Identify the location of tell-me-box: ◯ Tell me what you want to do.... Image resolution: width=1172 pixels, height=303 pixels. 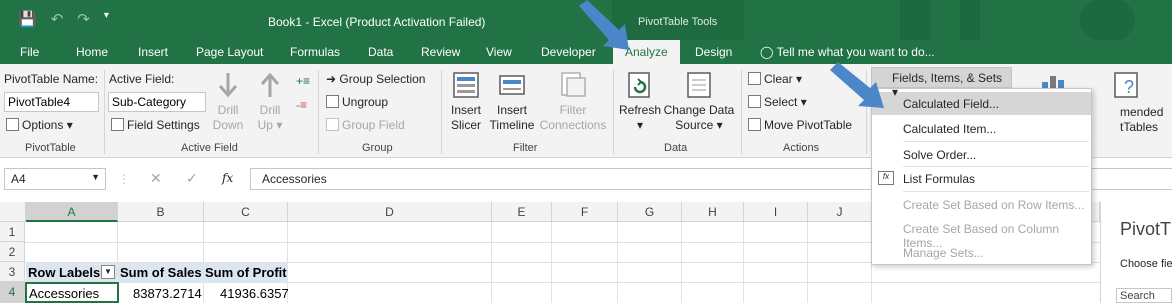
(847, 52).